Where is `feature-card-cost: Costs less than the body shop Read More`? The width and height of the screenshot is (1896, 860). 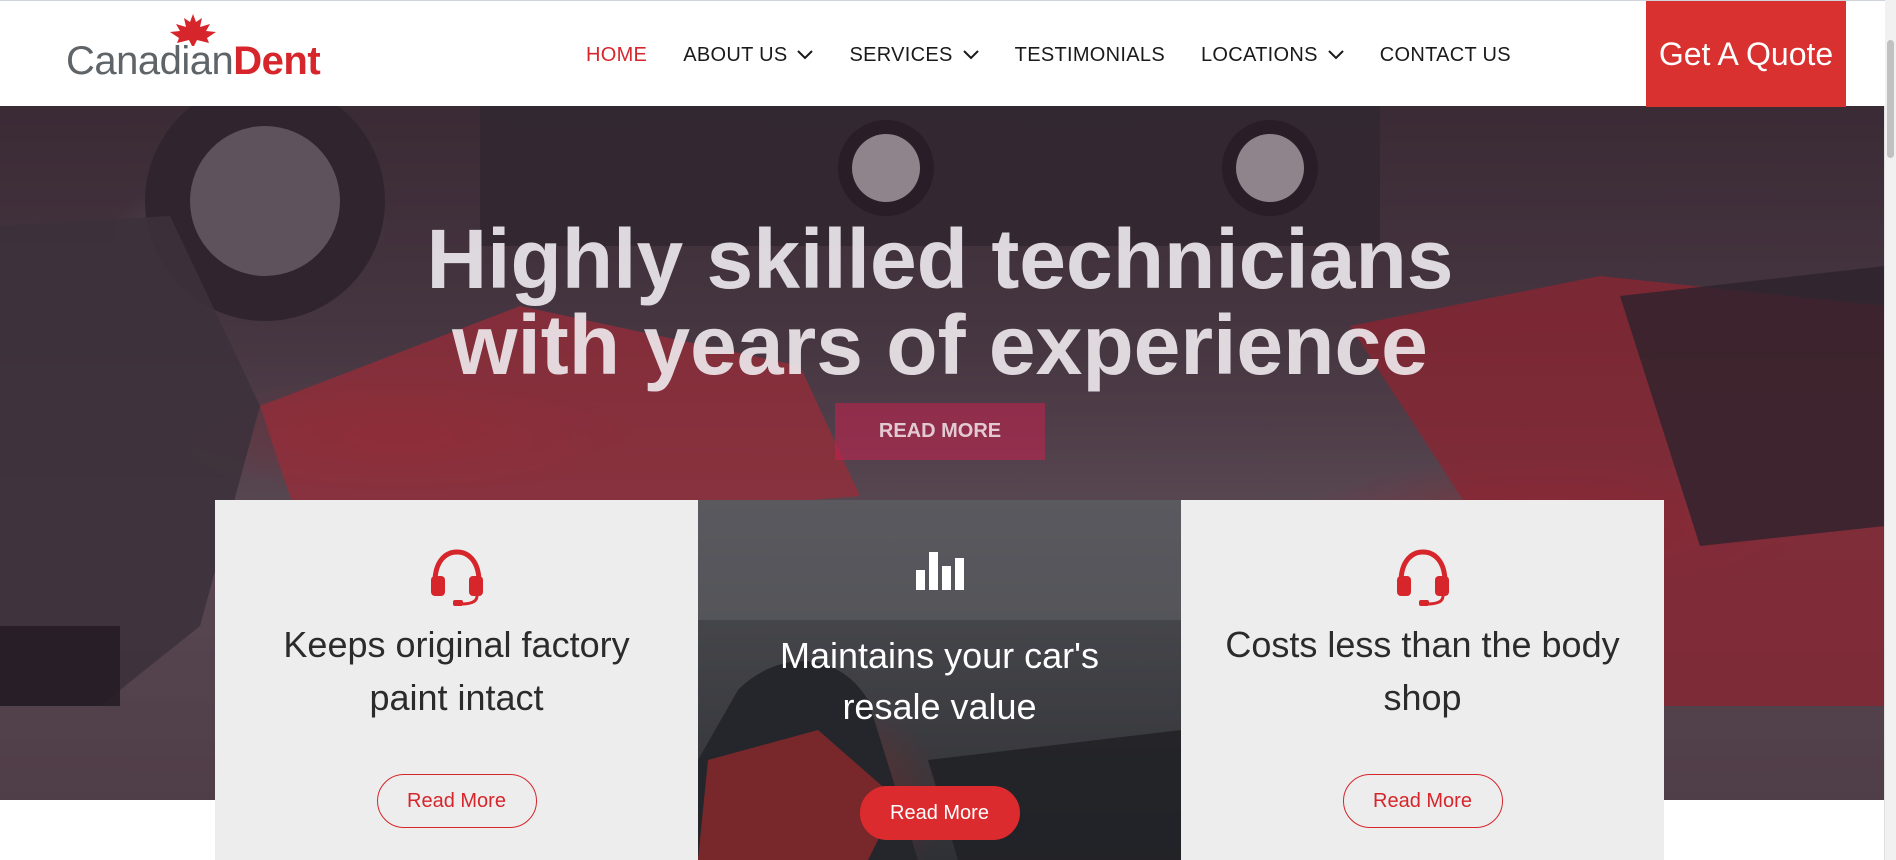
feature-card-cost: Costs less than the body shop Read More is located at coordinates (1422, 680).